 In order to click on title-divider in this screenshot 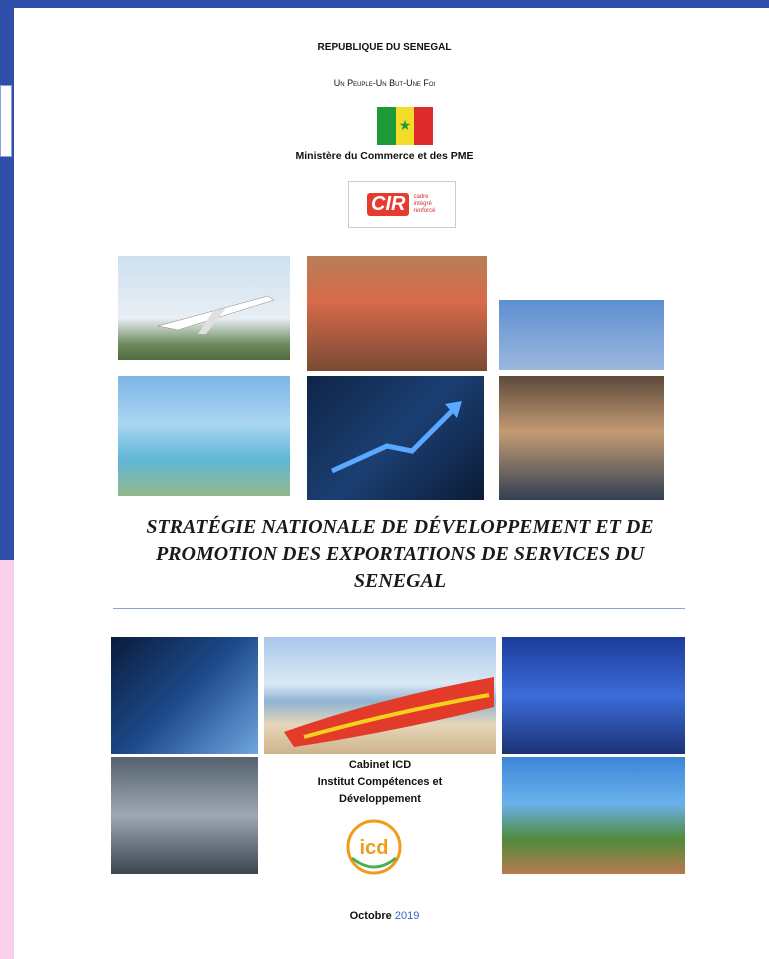, I will do `click(399, 608)`.